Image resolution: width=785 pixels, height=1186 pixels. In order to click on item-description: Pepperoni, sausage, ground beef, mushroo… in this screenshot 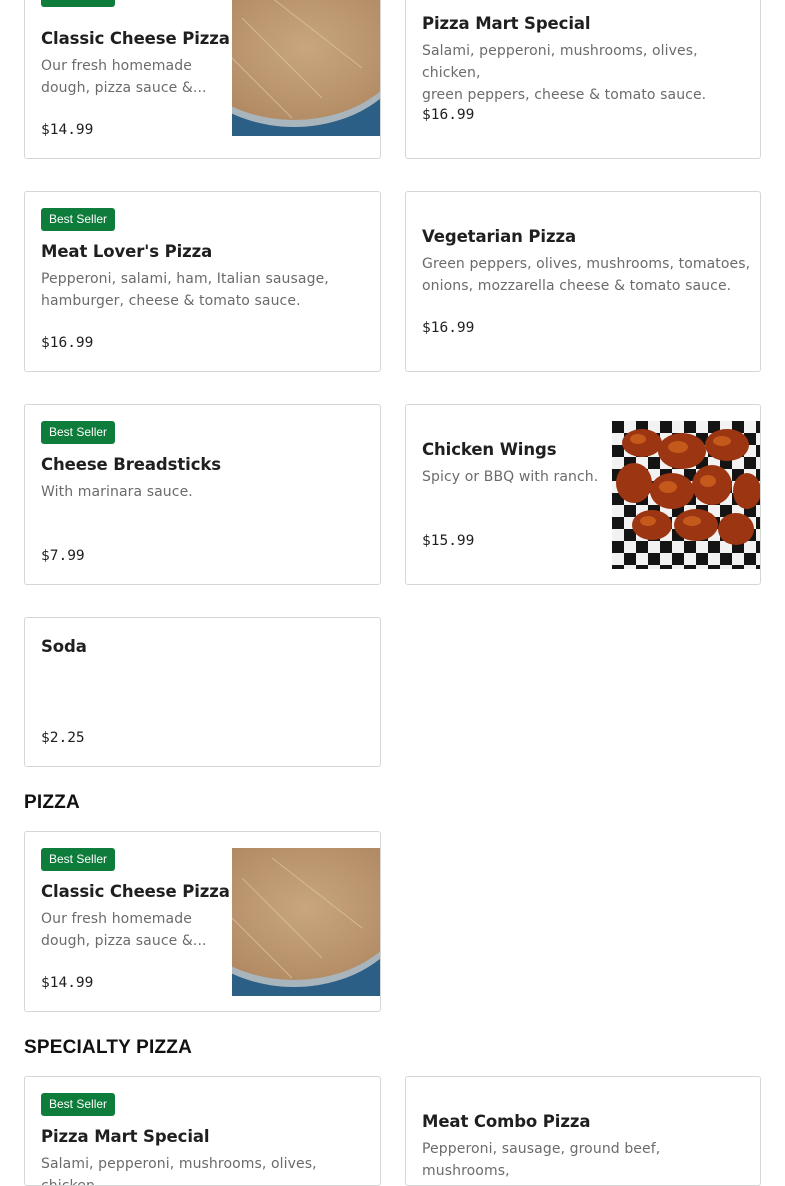, I will do `click(541, 1160)`.